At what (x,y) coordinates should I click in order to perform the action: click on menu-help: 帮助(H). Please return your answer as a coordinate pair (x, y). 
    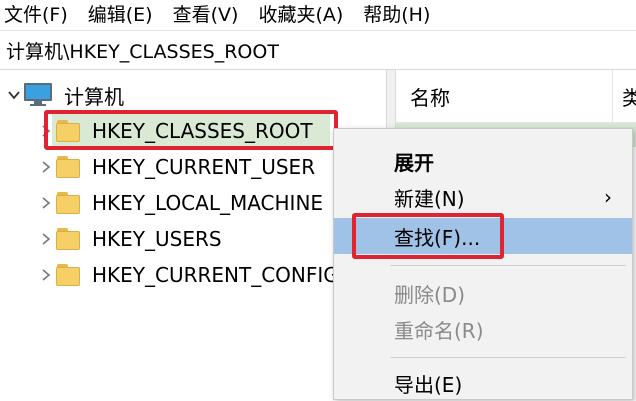
    Looking at the image, I should click on (396, 15).